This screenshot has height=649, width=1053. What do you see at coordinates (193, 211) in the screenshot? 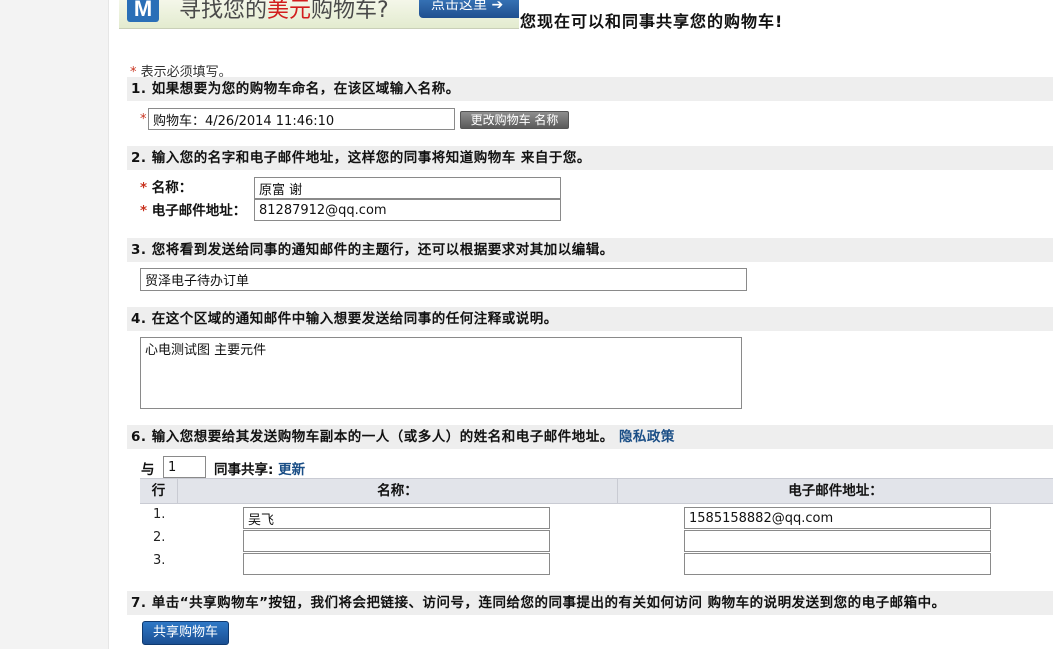
I see `email-label: * 电子邮件地址：` at bounding box center [193, 211].